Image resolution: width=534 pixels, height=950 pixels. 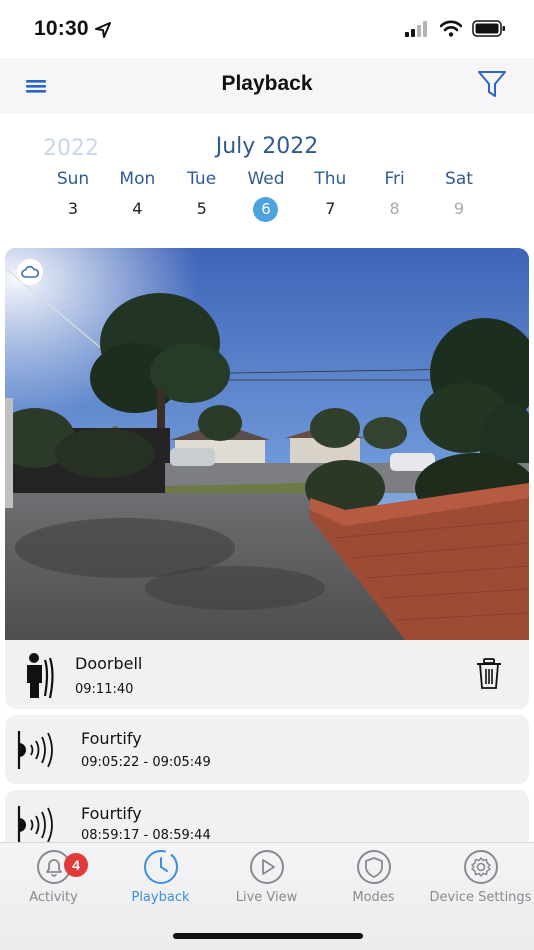 What do you see at coordinates (160, 897) in the screenshot?
I see `tab-label: Playback` at bounding box center [160, 897].